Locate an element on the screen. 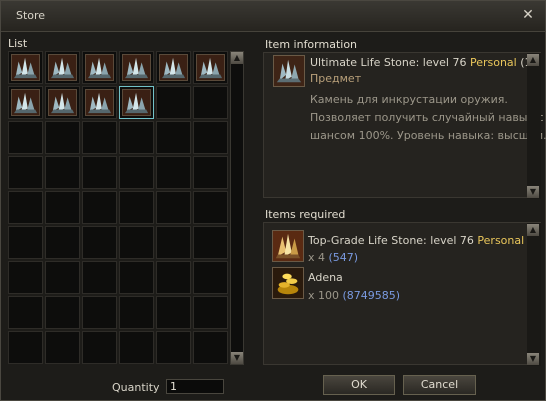  item-info-icon is located at coordinates (289, 71).